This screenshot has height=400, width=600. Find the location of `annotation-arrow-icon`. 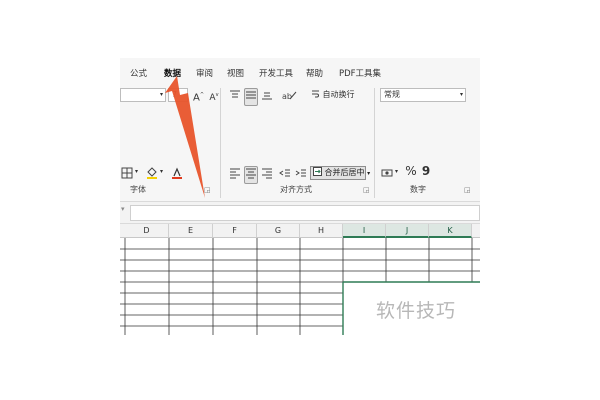

annotation-arrow-icon is located at coordinates (185, 137).